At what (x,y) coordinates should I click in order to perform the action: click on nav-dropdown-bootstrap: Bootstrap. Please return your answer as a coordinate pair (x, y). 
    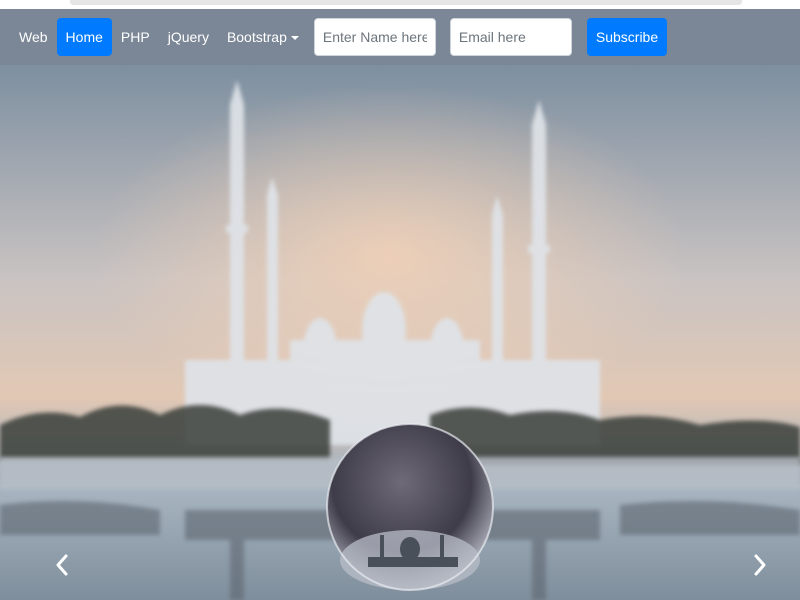
    Looking at the image, I should click on (263, 37).